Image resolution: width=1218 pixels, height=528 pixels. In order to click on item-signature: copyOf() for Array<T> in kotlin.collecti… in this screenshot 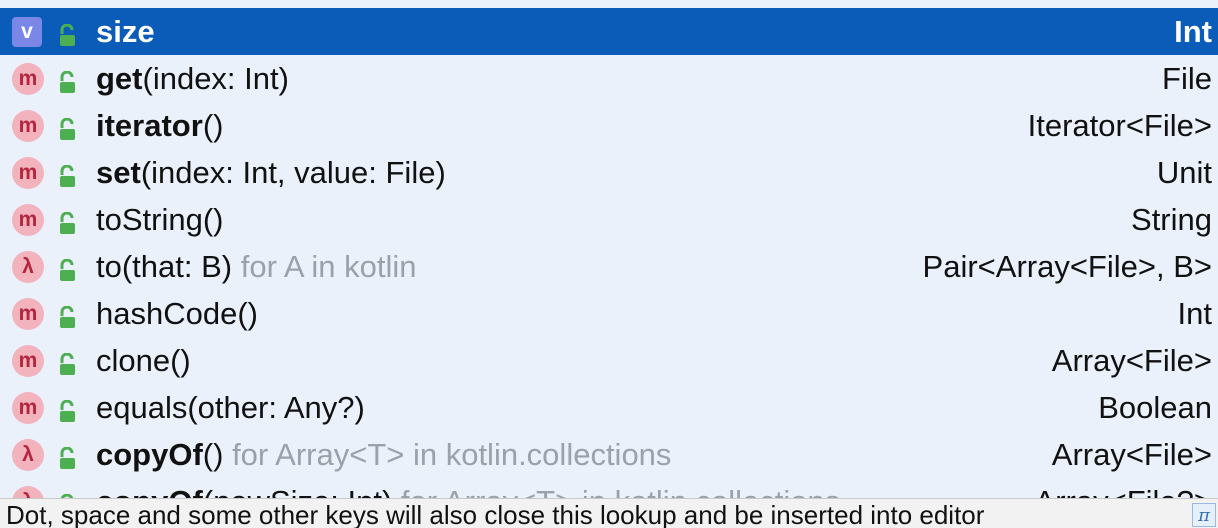, I will do `click(383, 455)`.